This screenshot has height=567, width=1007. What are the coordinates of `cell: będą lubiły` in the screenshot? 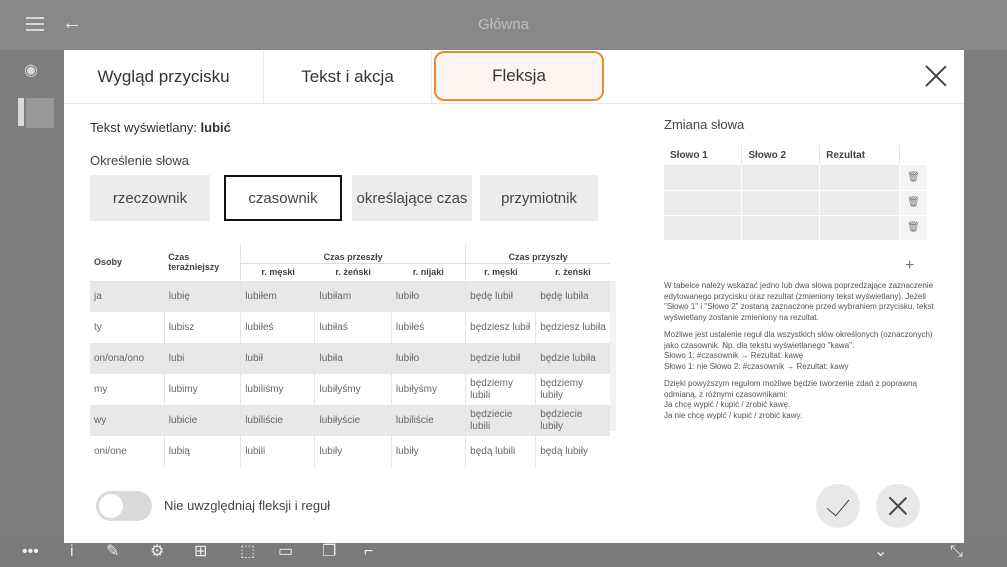 It's located at (573, 451).